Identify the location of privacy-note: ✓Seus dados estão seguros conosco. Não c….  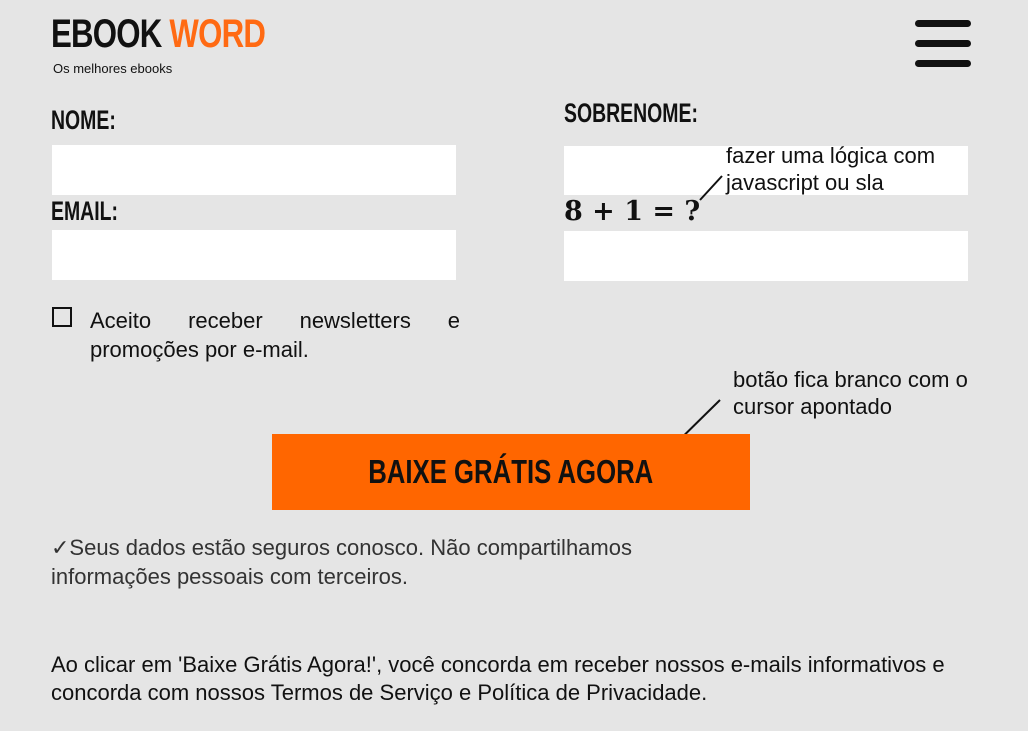
(341, 562).